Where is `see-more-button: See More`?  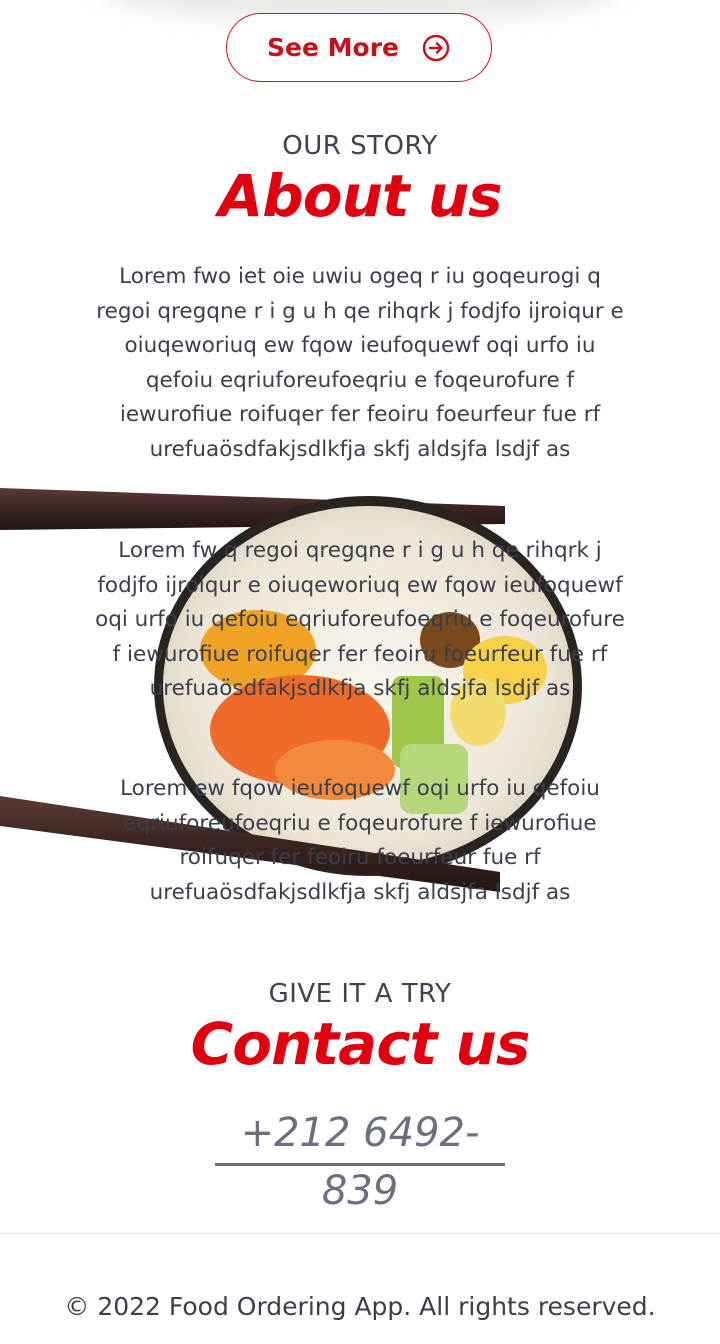
see-more-button: See More is located at coordinates (359, 47).